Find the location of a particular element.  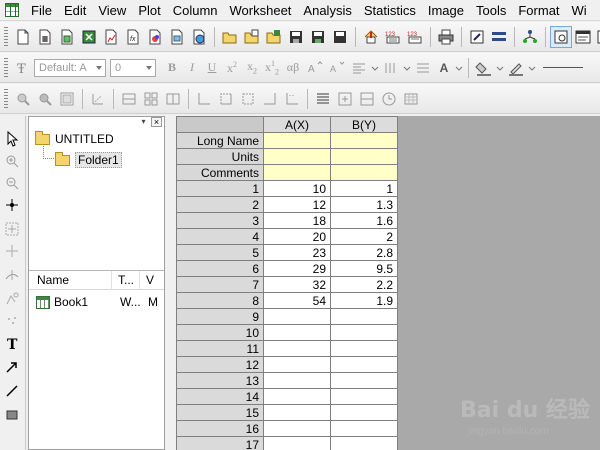

column-header-b: B(Y) is located at coordinates (364, 124).